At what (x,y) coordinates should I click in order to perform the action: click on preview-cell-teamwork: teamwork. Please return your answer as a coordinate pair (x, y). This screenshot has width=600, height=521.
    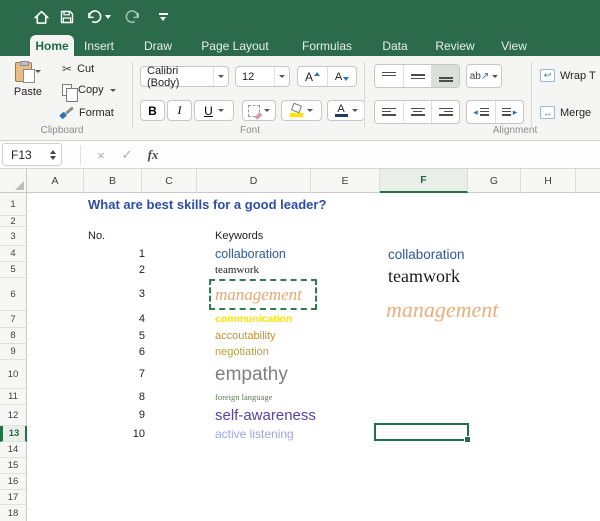
    Looking at the image, I should click on (424, 276).